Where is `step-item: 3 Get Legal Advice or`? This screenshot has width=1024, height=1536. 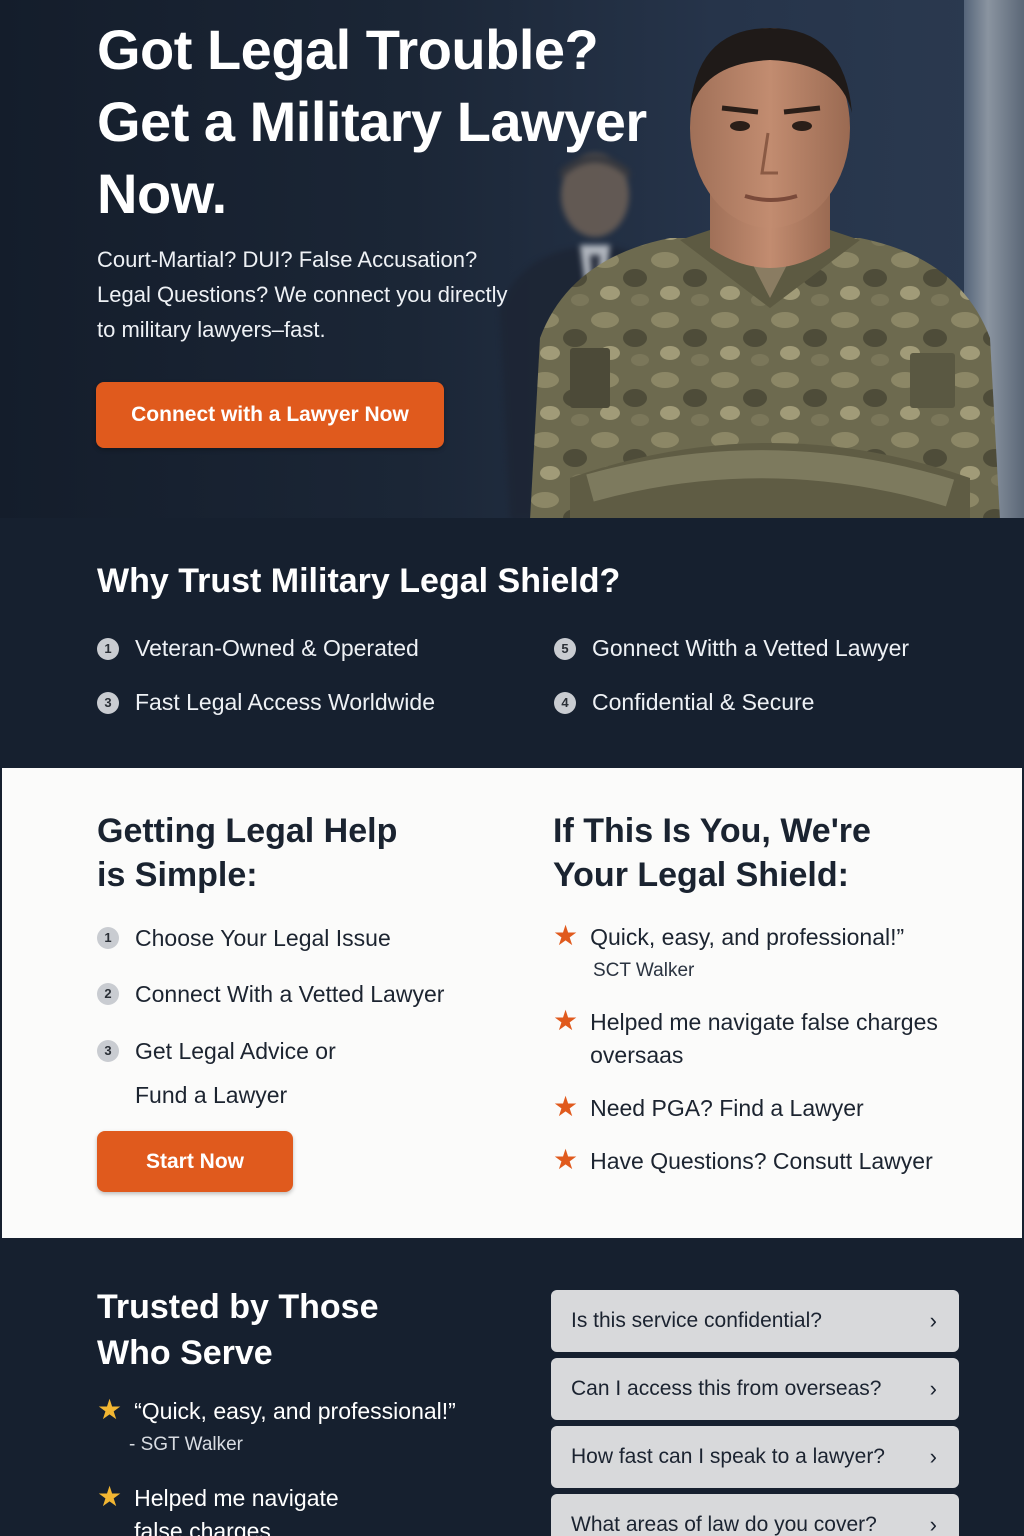
step-item: 3 Get Legal Advice or is located at coordinates (216, 1051).